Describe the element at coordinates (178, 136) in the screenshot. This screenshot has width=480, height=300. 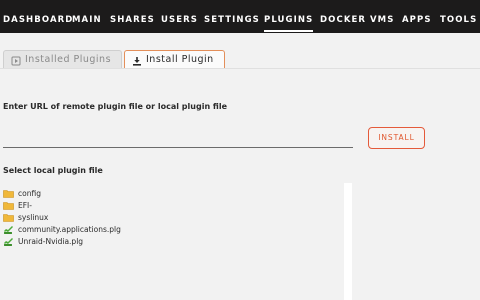
I see `plugin-url-input` at that location.